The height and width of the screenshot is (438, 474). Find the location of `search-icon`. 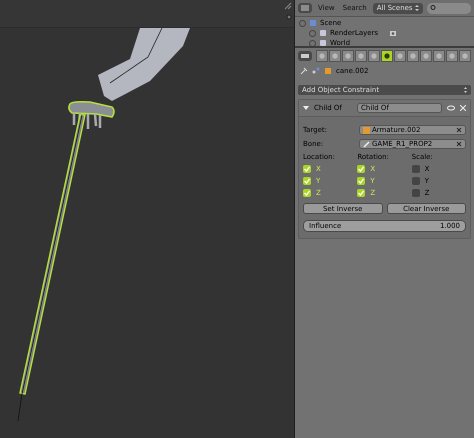

search-icon is located at coordinates (433, 8).